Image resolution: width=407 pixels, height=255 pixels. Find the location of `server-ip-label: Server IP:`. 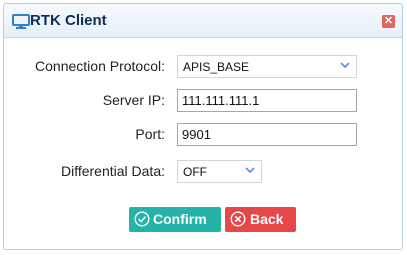

server-ip-label: Server IP: is located at coordinates (133, 100).